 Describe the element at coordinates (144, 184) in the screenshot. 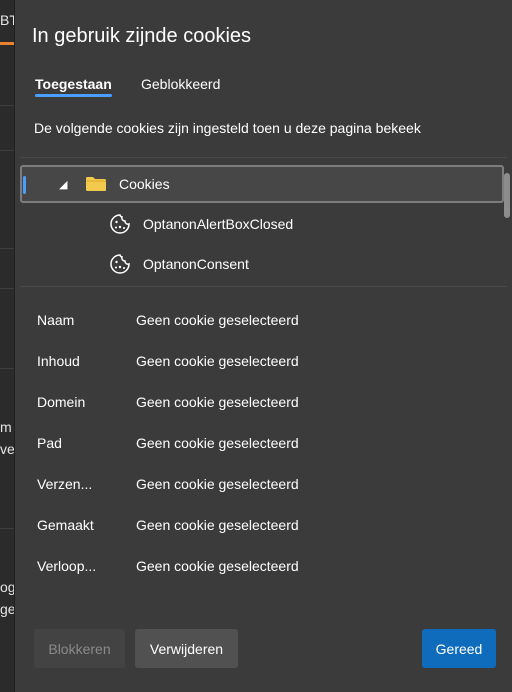

I see `tree-item-label: Cookies` at that location.